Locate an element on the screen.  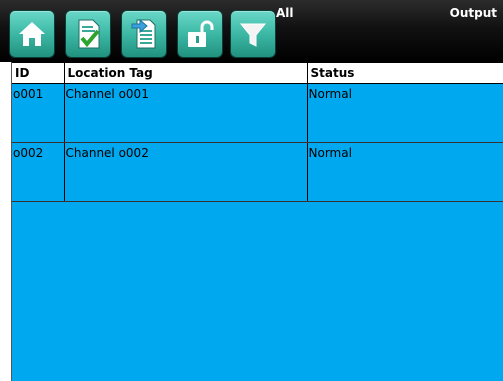
cell-location-tag: Channel o001 is located at coordinates (186, 113).